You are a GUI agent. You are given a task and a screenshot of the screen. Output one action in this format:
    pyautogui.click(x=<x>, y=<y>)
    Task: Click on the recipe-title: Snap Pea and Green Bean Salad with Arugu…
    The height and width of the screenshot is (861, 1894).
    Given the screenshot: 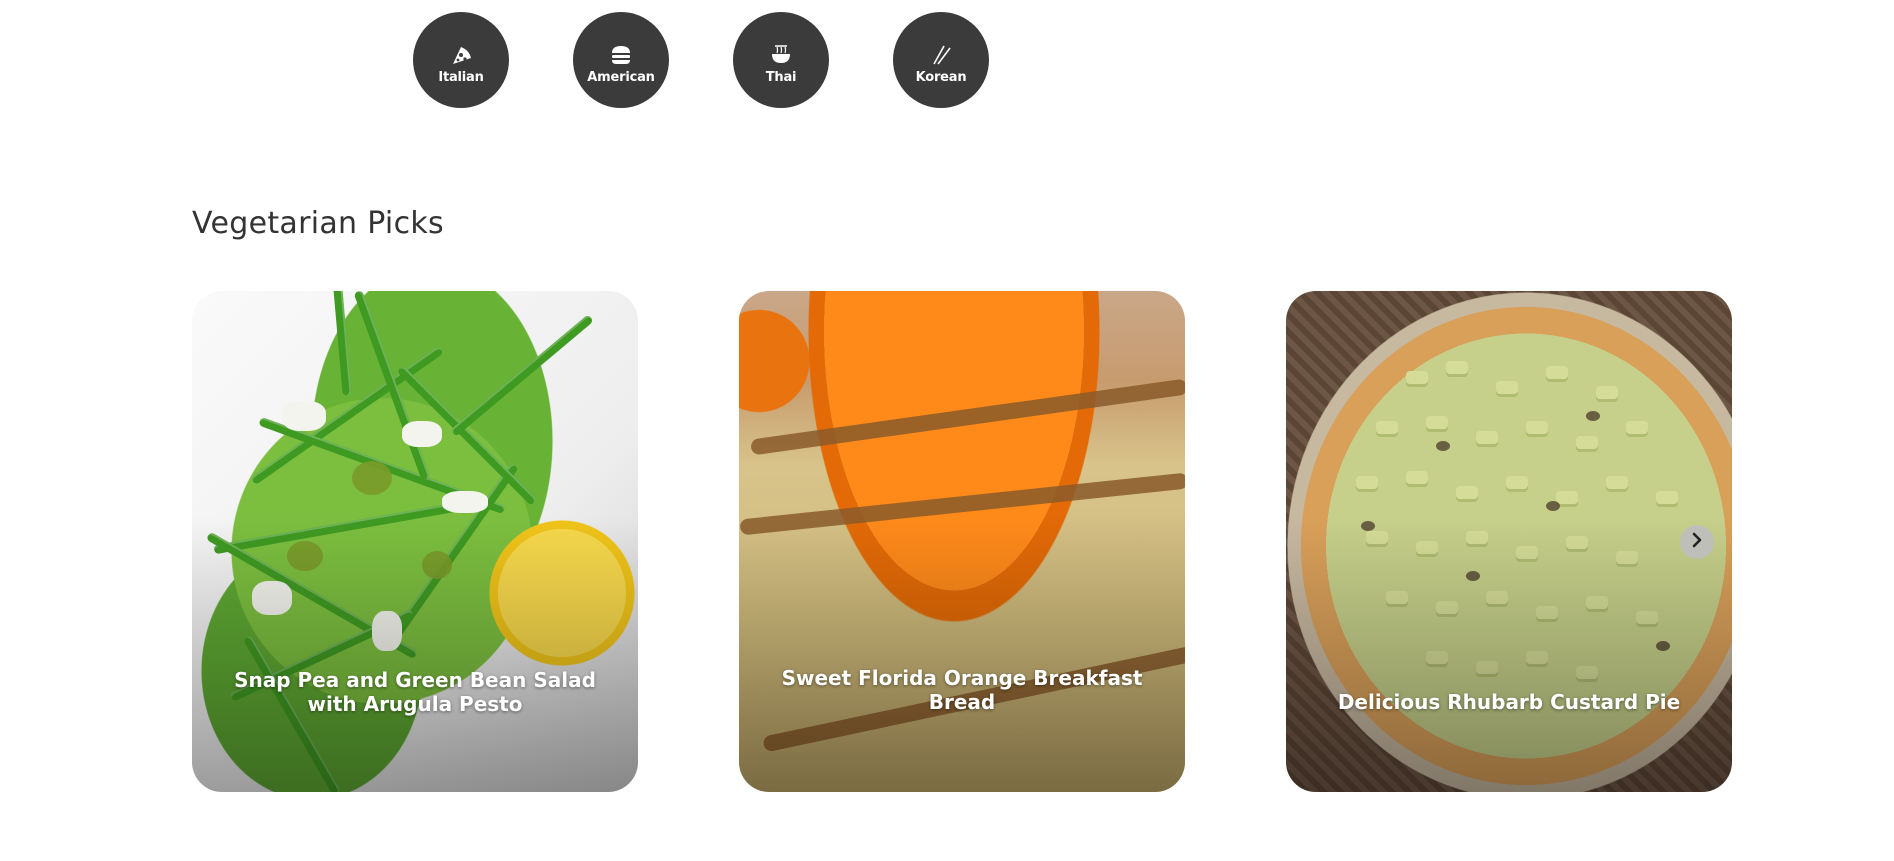 What is the action you would take?
    pyautogui.click(x=415, y=692)
    